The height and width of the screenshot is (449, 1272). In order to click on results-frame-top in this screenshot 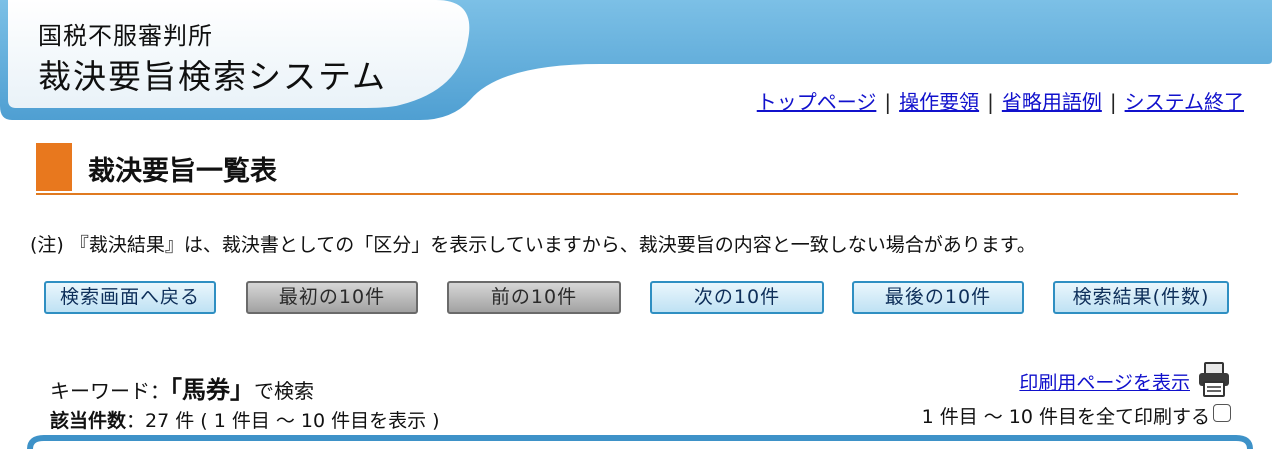, I will do `click(640, 442)`.